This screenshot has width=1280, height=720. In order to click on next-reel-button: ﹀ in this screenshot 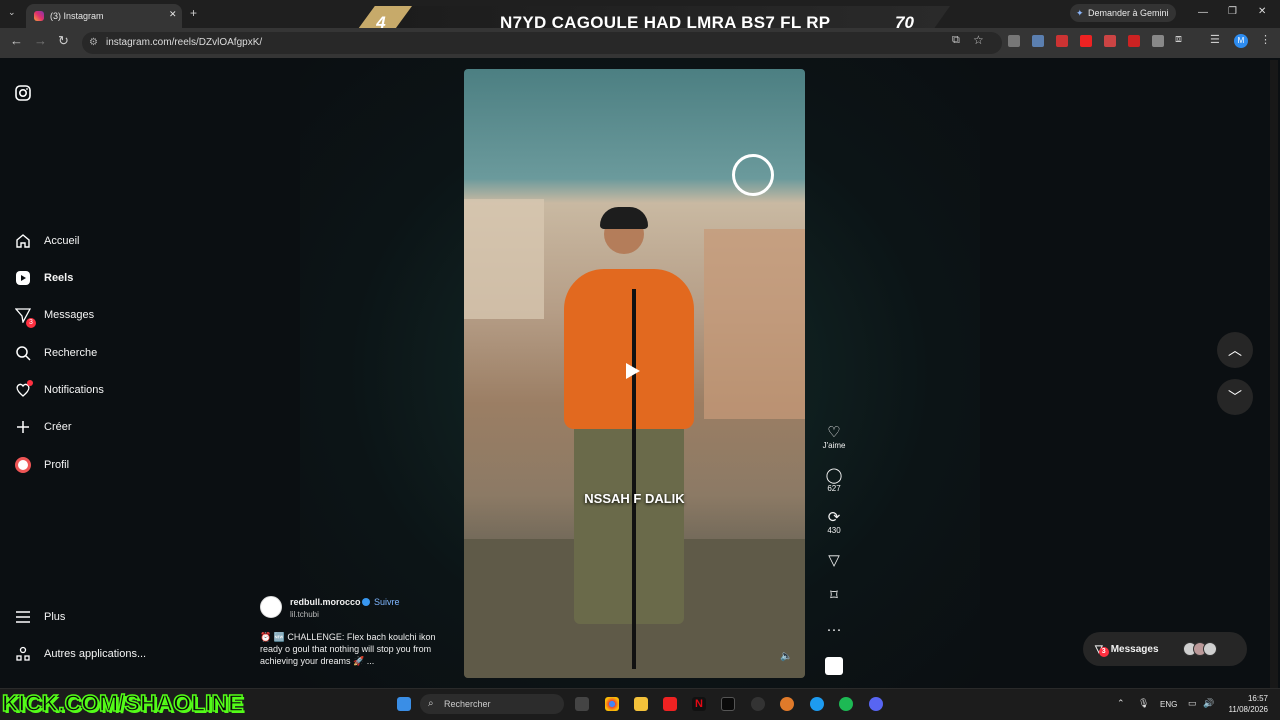, I will do `click(1235, 397)`.